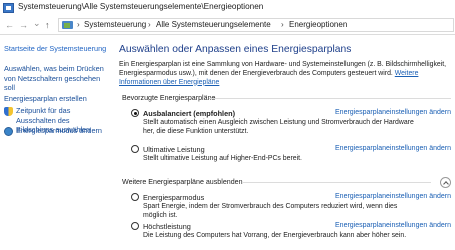 The image size is (455, 250). Describe the element at coordinates (189, 113) in the screenshot. I see `plan-balanced-name: Ausbalanciert (empfohlen)` at that location.